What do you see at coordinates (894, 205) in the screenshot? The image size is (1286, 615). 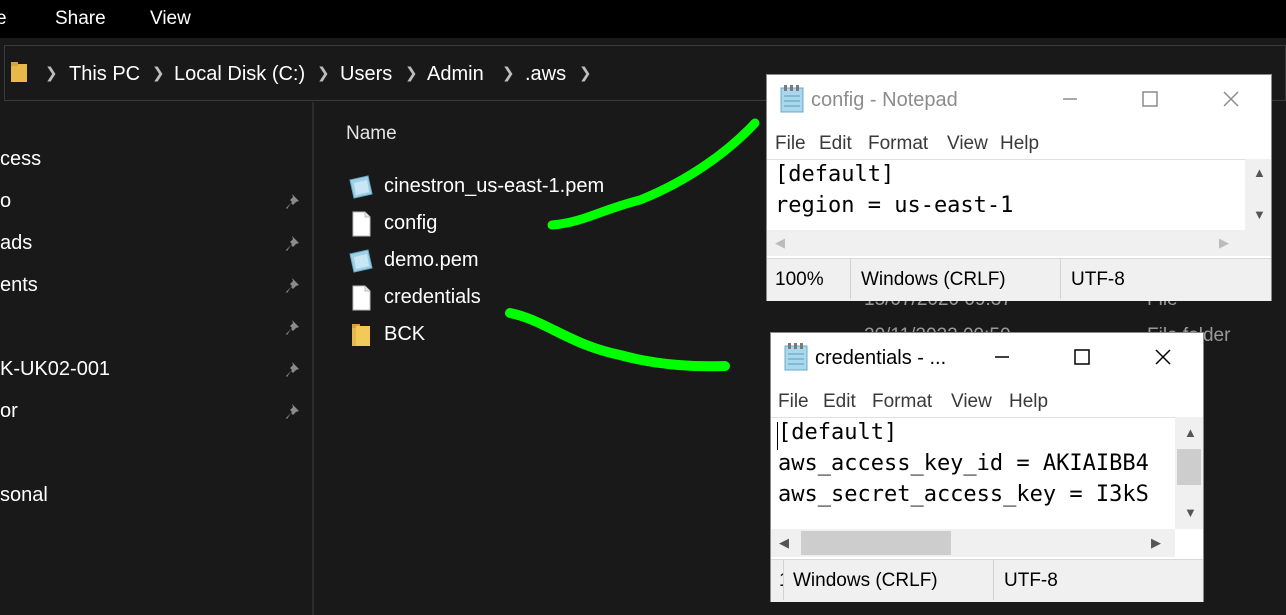 I see `editor-line: region = us-east-1` at bounding box center [894, 205].